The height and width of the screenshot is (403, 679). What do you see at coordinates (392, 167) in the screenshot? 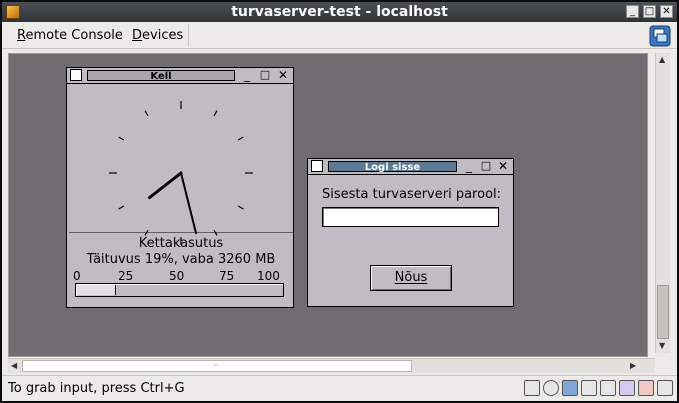
I see `login-window-title: Logi sisse` at bounding box center [392, 167].